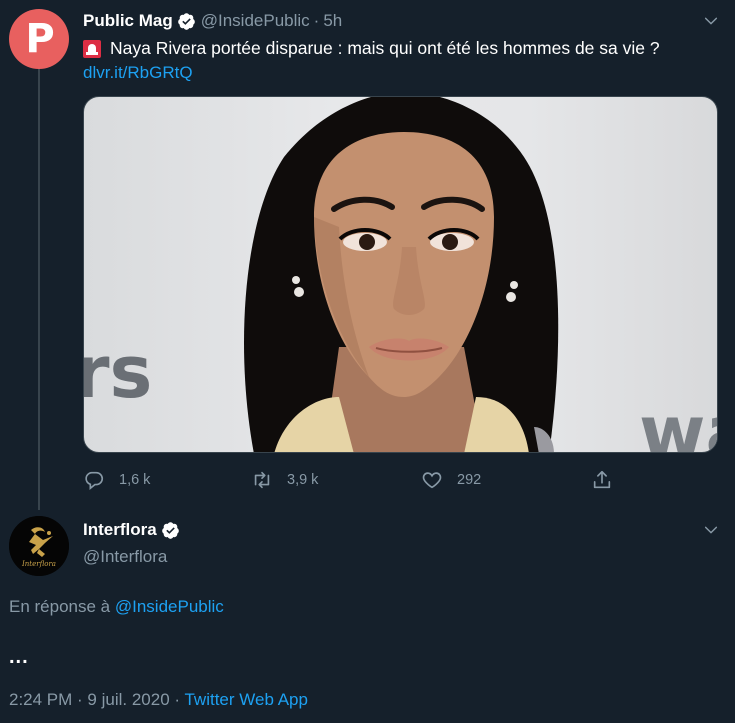  What do you see at coordinates (284, 480) in the screenshot?
I see `retweet-button: 3,9 k` at bounding box center [284, 480].